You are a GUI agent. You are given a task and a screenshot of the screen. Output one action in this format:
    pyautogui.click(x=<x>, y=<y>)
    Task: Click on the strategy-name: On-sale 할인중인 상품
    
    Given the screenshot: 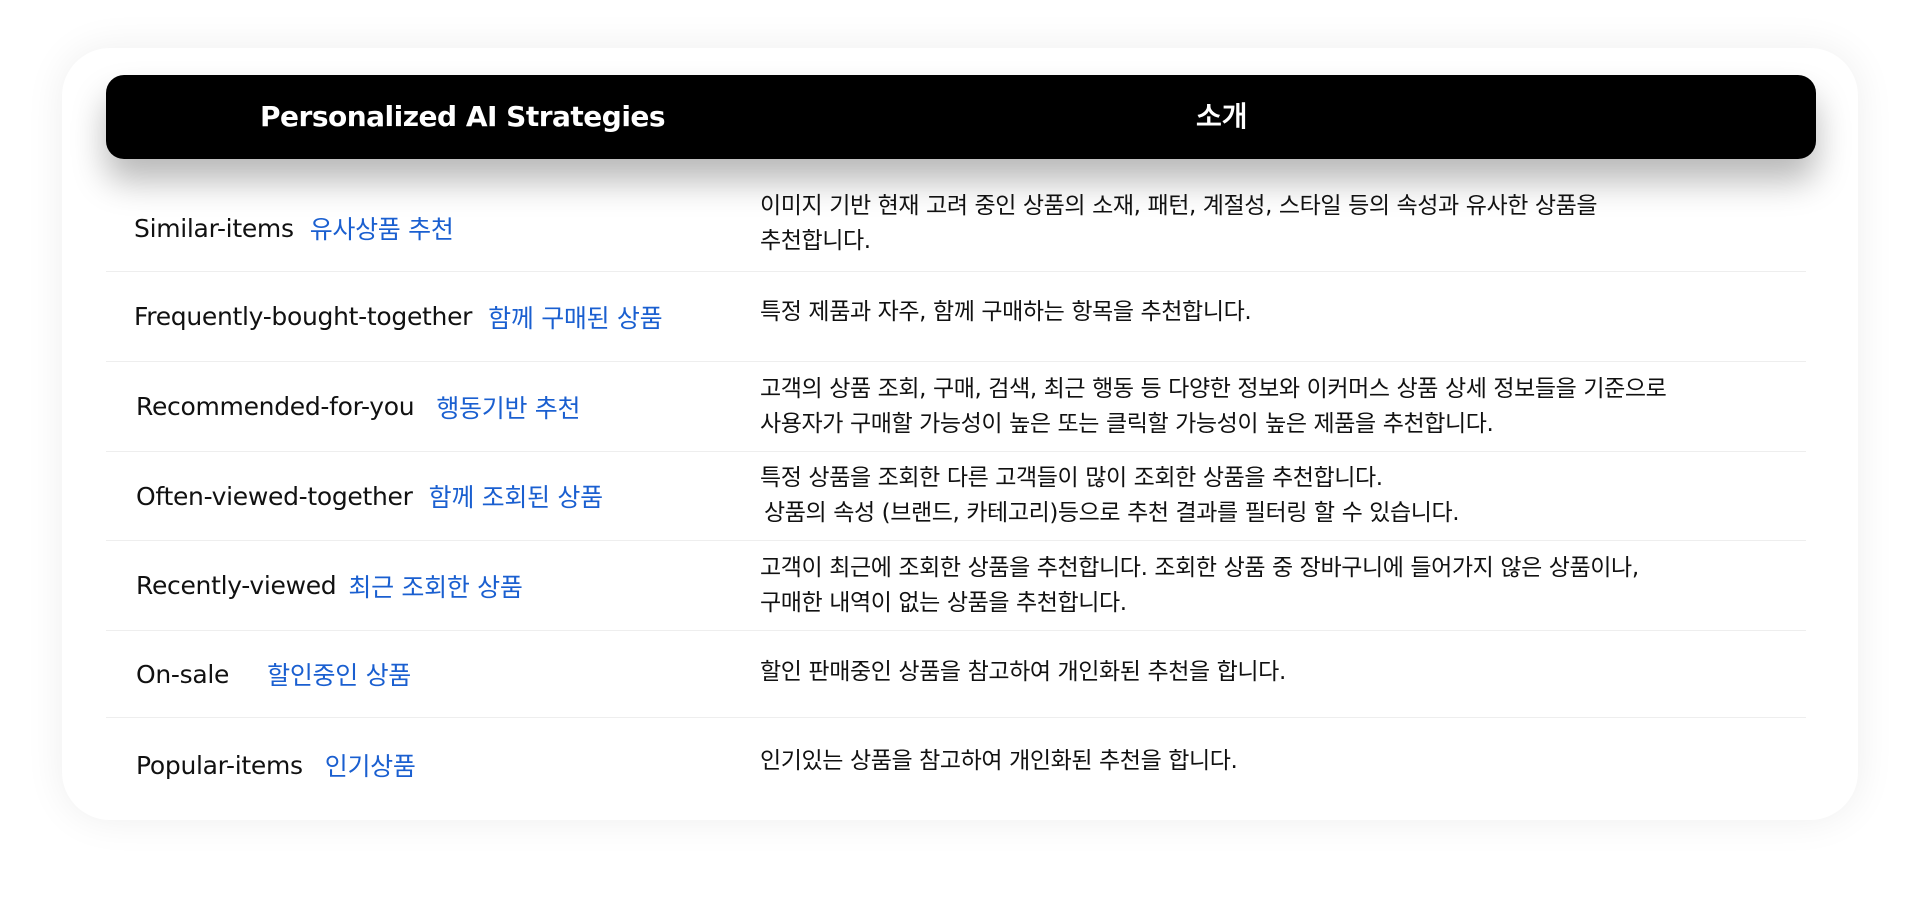 What is the action you would take?
    pyautogui.click(x=273, y=674)
    